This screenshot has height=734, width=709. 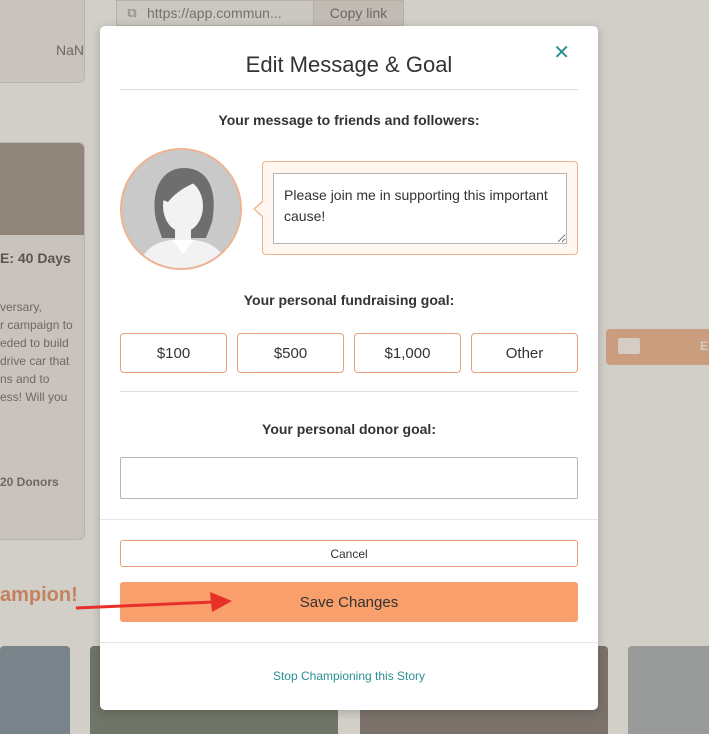 What do you see at coordinates (407, 353) in the screenshot?
I see `goal-1000-button: $1,000` at bounding box center [407, 353].